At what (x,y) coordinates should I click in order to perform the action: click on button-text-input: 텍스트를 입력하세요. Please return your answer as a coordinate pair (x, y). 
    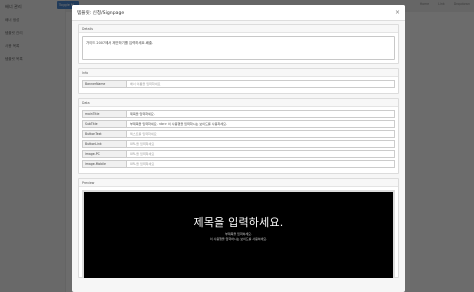
    Looking at the image, I should click on (260, 134).